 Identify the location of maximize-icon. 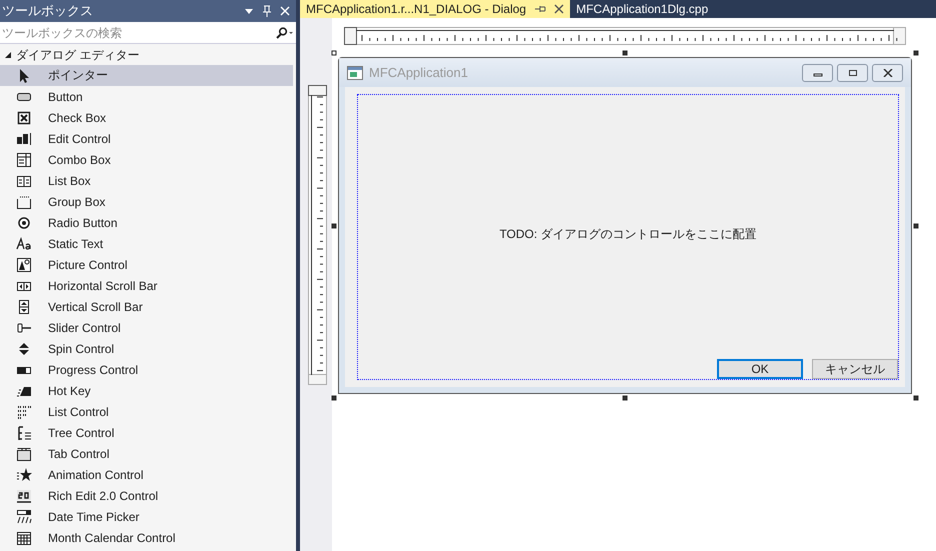
(853, 72).